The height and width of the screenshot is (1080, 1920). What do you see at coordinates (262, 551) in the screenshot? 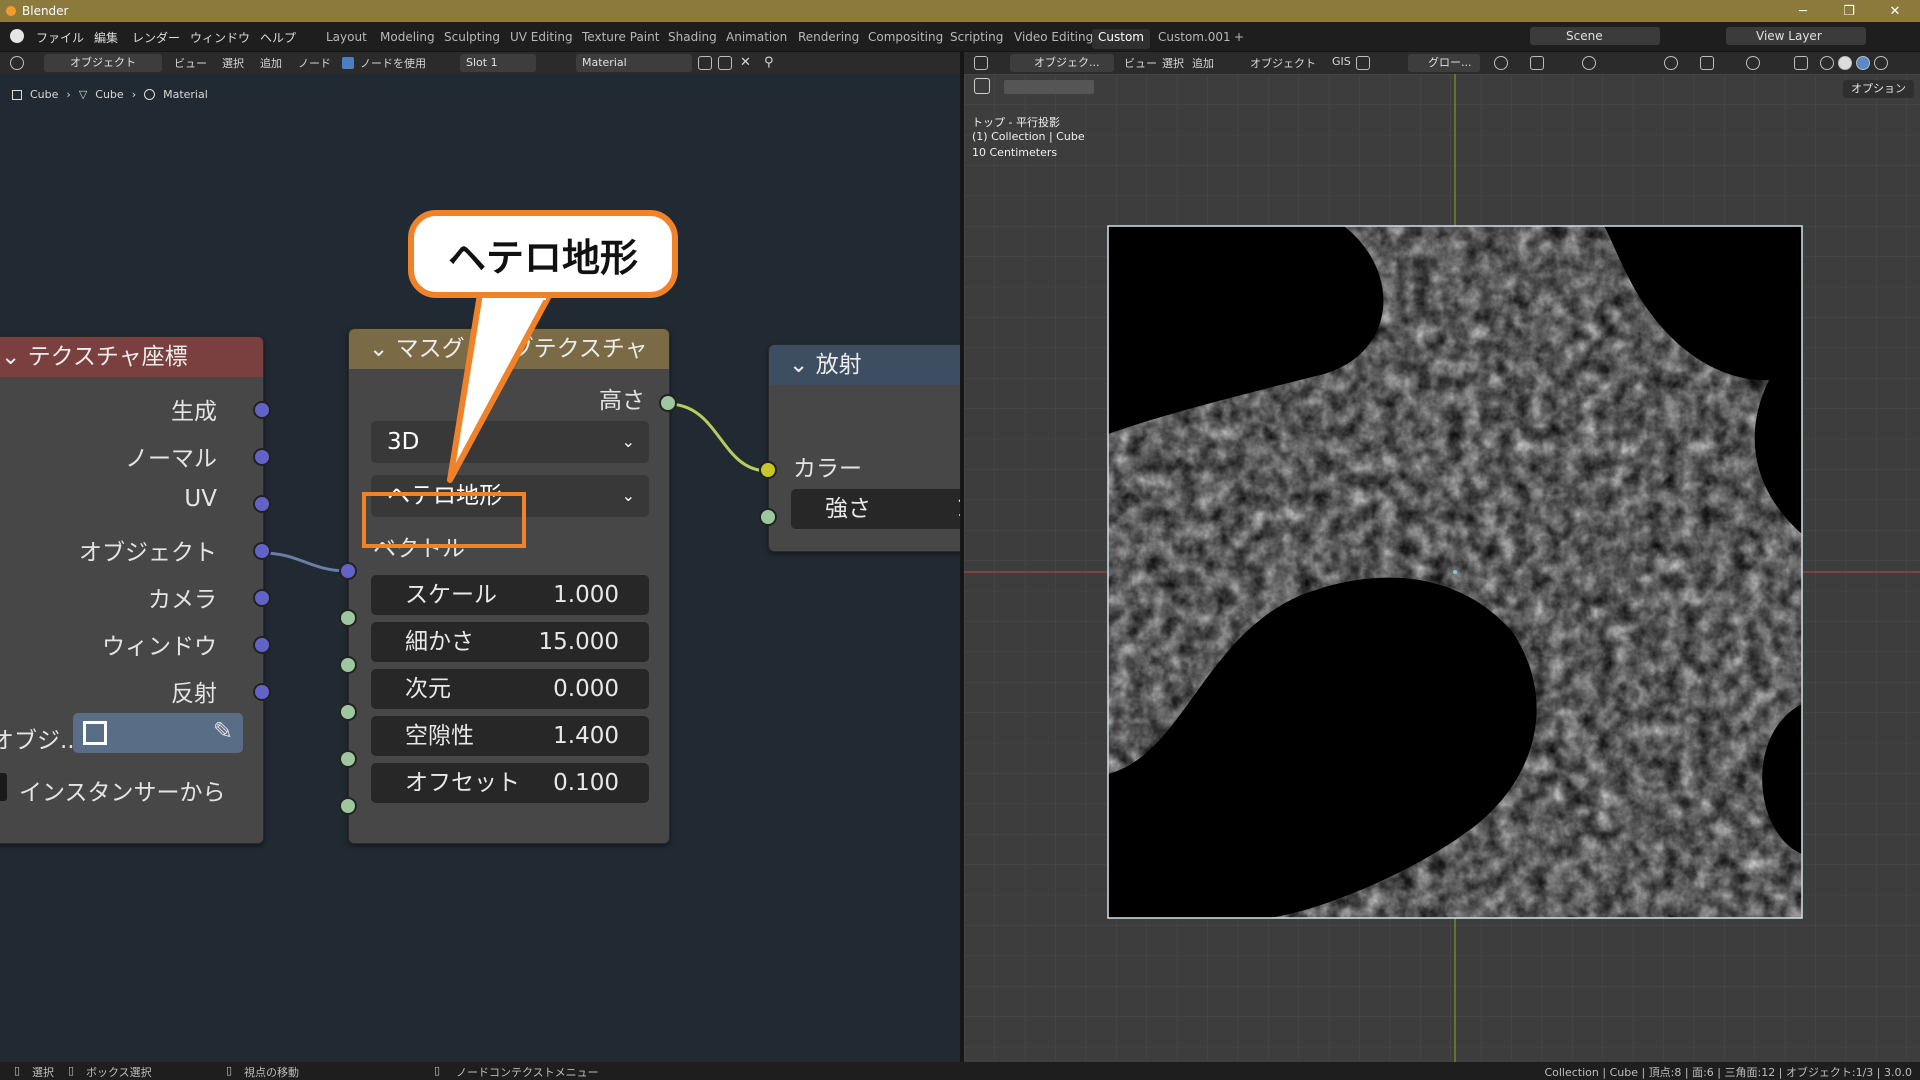
I see `socket-object` at bounding box center [262, 551].